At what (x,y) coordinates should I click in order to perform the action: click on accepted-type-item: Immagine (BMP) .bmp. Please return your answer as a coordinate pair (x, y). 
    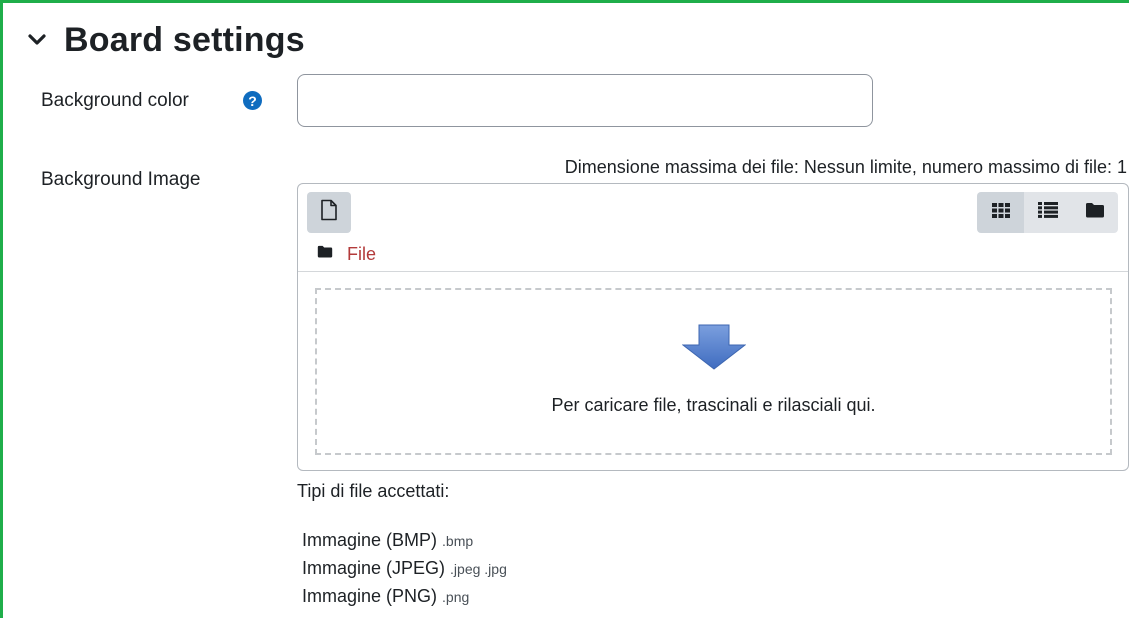
    Looking at the image, I should click on (404, 544).